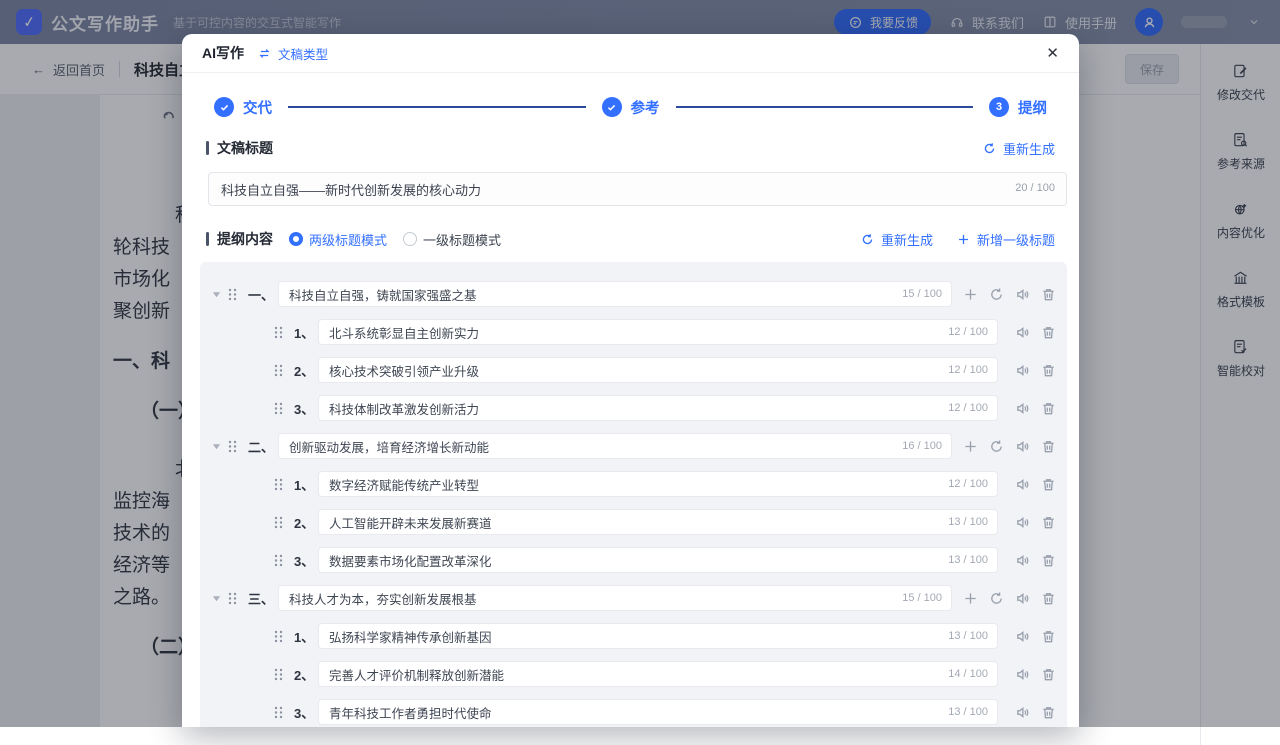 Image resolution: width=1280 pixels, height=745 pixels. I want to click on radio-unselected-icon, so click(410, 239).